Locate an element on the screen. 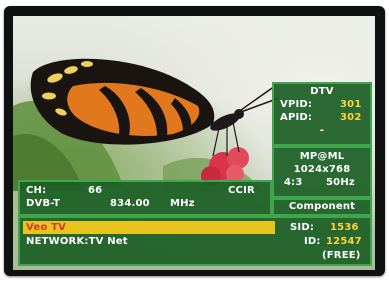 The width and height of the screenshot is (389, 282). vpid-label: VPID: is located at coordinates (296, 104).